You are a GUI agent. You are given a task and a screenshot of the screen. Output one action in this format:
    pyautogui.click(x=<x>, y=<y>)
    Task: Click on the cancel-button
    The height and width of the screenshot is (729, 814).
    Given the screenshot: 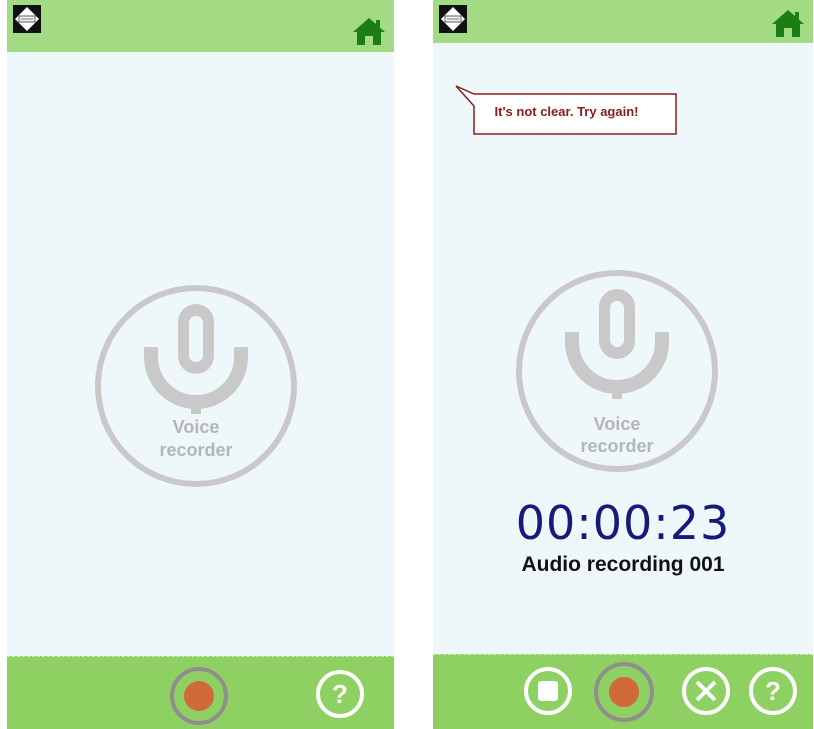 What is the action you would take?
    pyautogui.click(x=706, y=691)
    